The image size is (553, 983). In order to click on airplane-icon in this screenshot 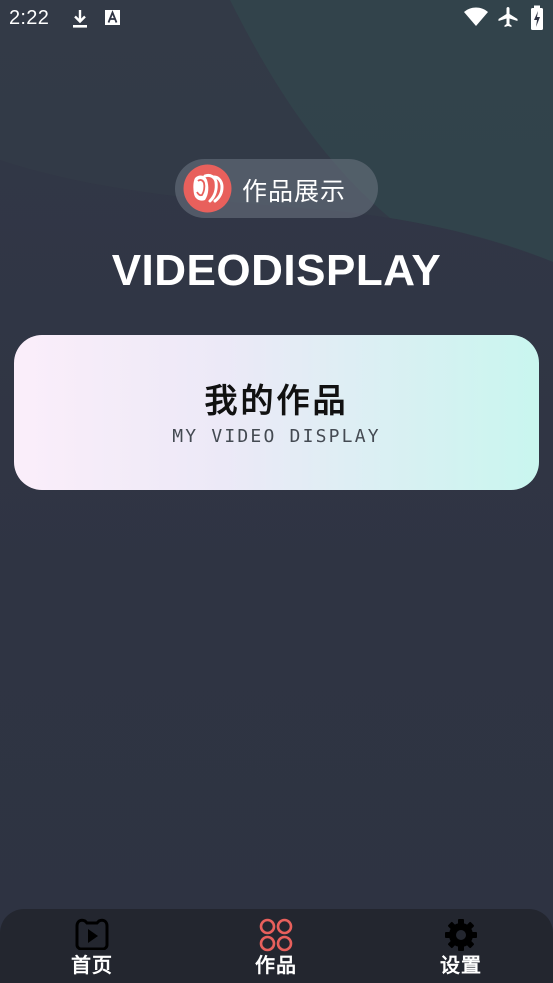, I will do `click(508, 17)`.